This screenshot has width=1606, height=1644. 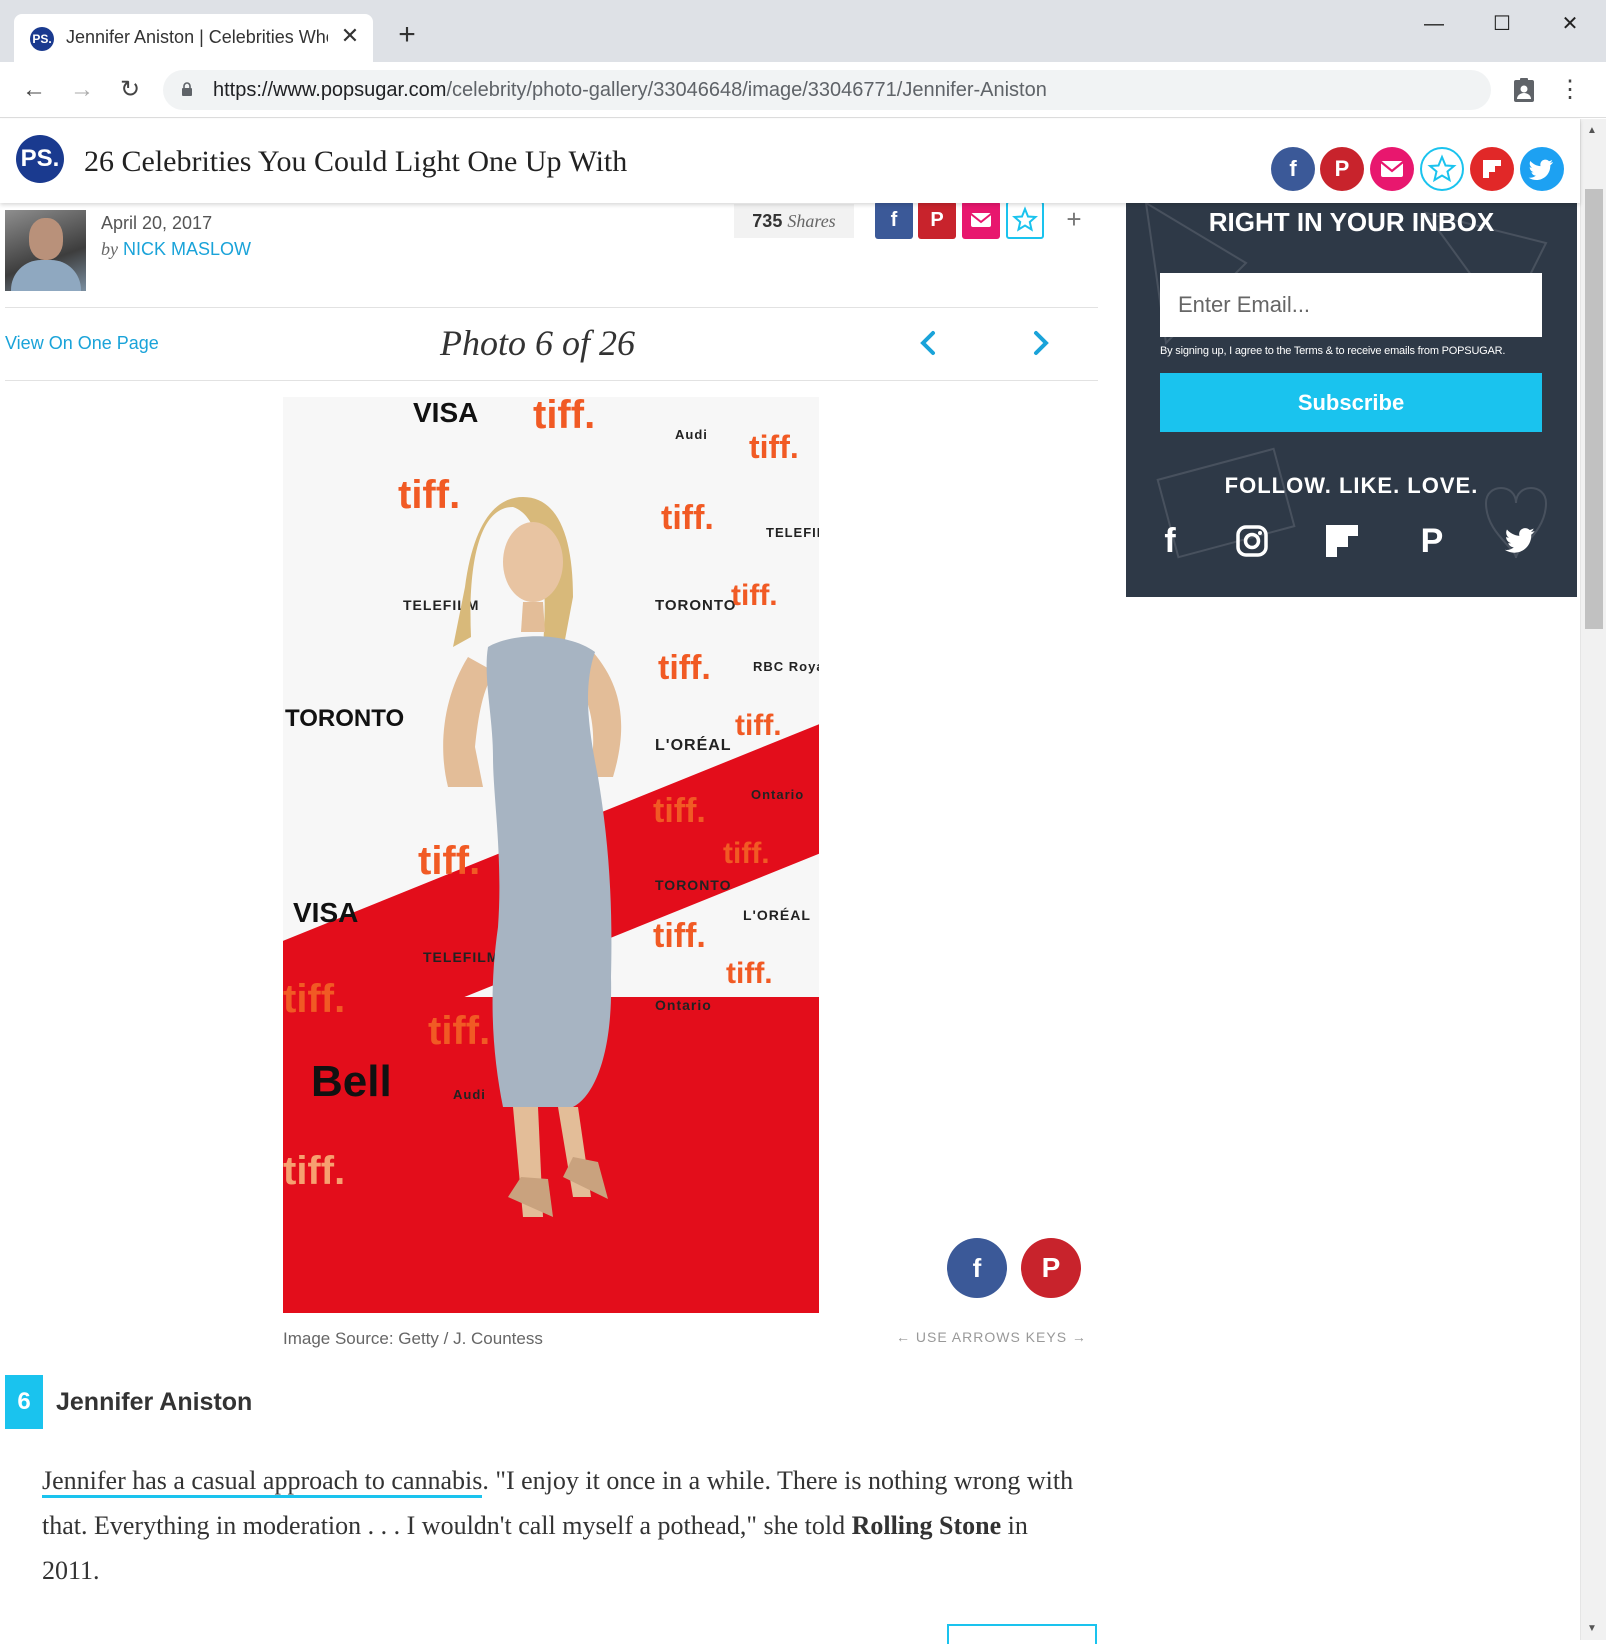 I want to click on image-source-credit: Image Source: Getty / J. Countess, so click(x=413, y=1338).